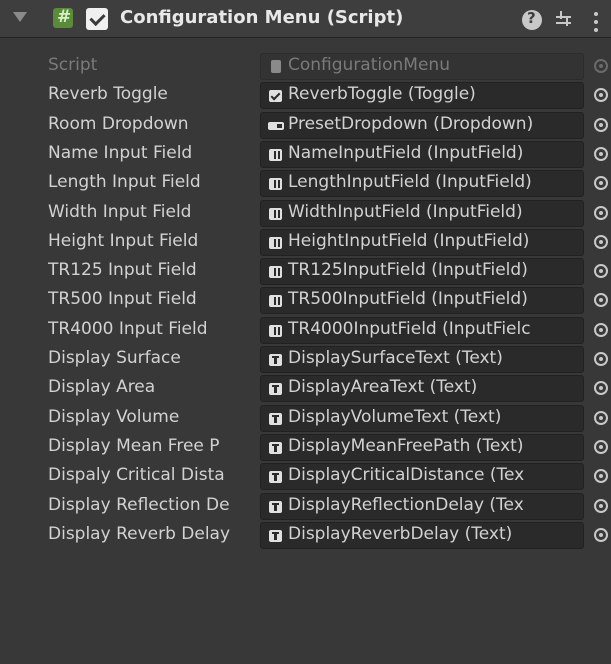 This screenshot has width=611, height=664. What do you see at coordinates (408, 299) in the screenshot?
I see `field-value: TR500InputField (InputField)` at bounding box center [408, 299].